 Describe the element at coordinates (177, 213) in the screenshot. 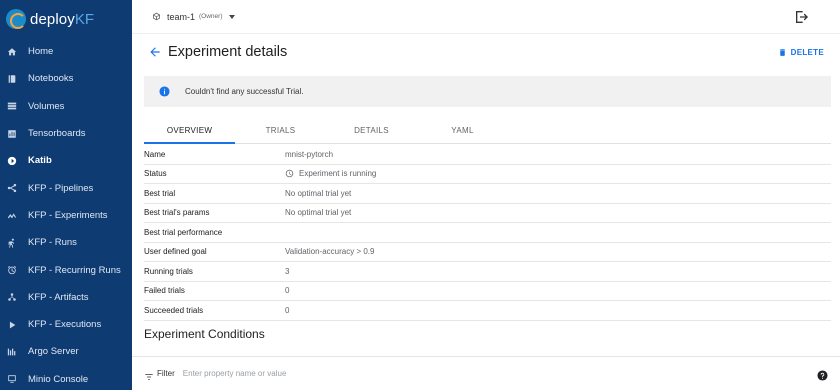

I see `detail-key: Best trial's params` at that location.